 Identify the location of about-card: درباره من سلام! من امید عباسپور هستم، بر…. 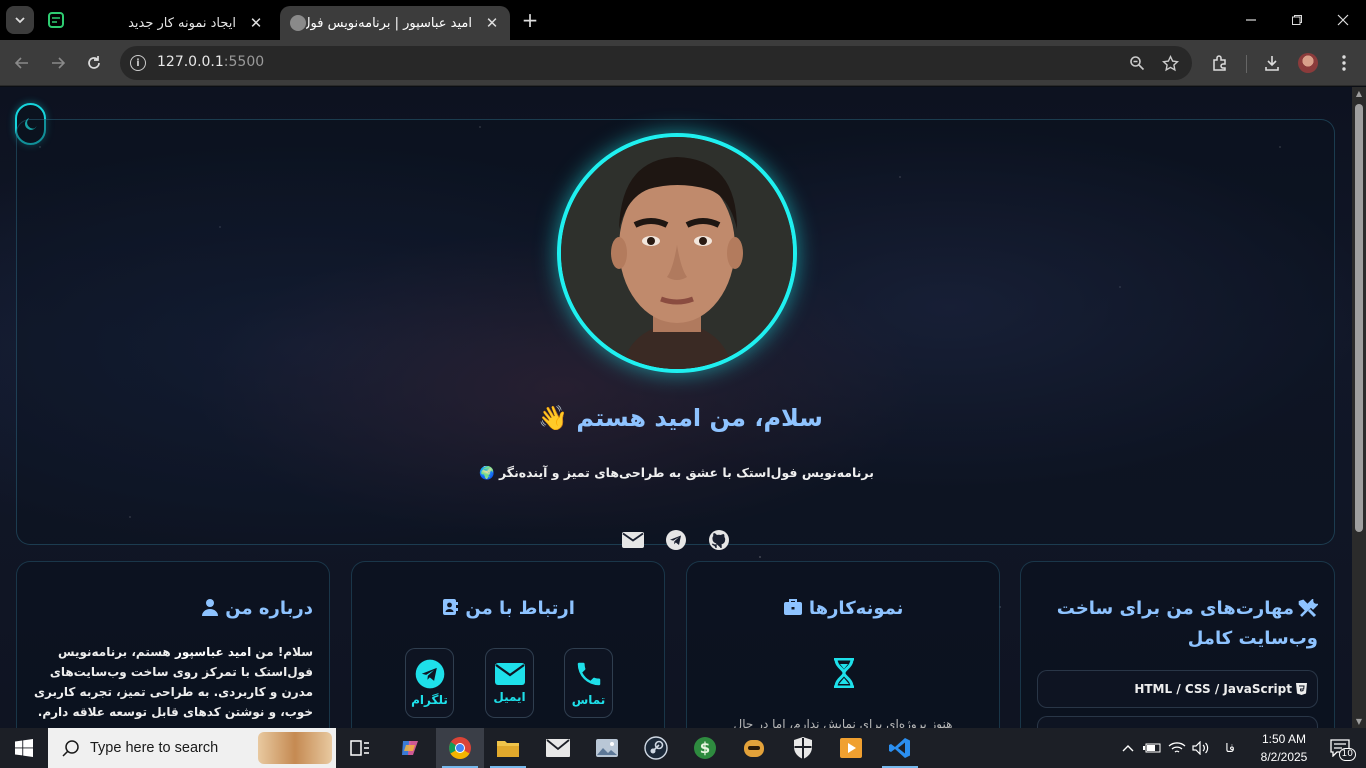
(173, 644).